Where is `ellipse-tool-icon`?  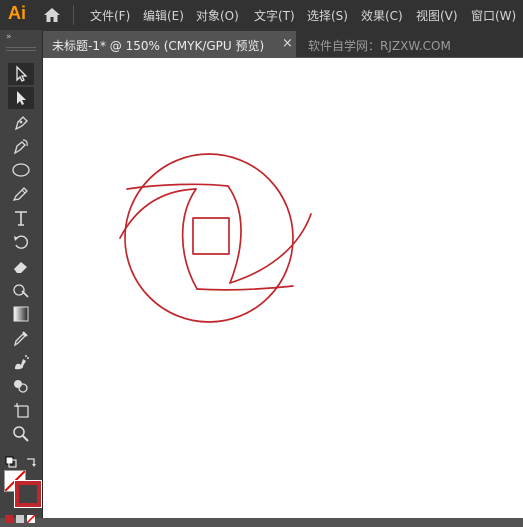 ellipse-tool-icon is located at coordinates (21, 170).